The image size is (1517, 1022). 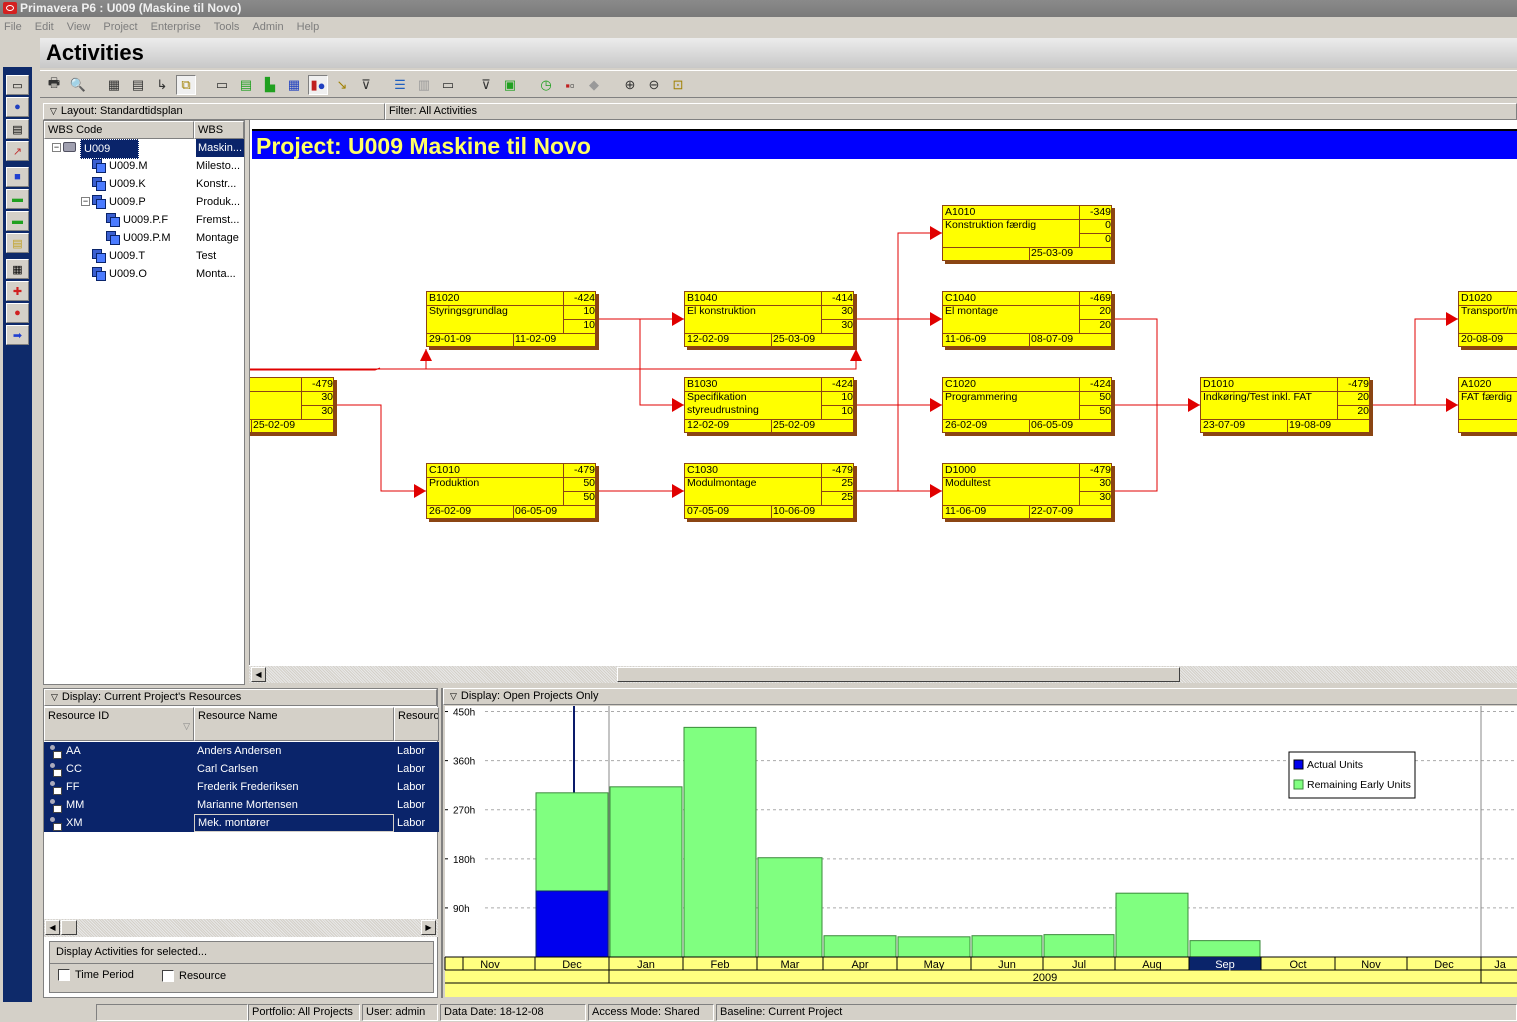 What do you see at coordinates (17, 107) in the screenshot?
I see `resources-icon: ●` at bounding box center [17, 107].